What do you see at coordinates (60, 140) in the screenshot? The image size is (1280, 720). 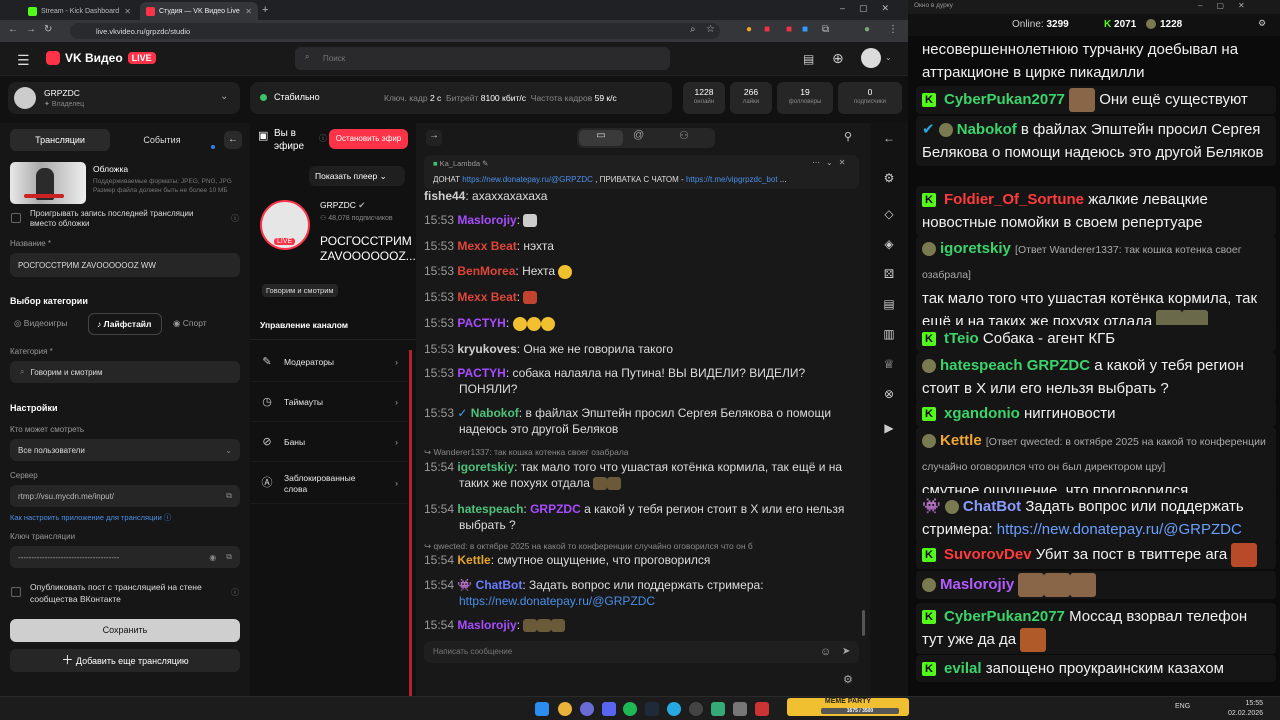 I see `tab-broadcasts: Трансляции` at bounding box center [60, 140].